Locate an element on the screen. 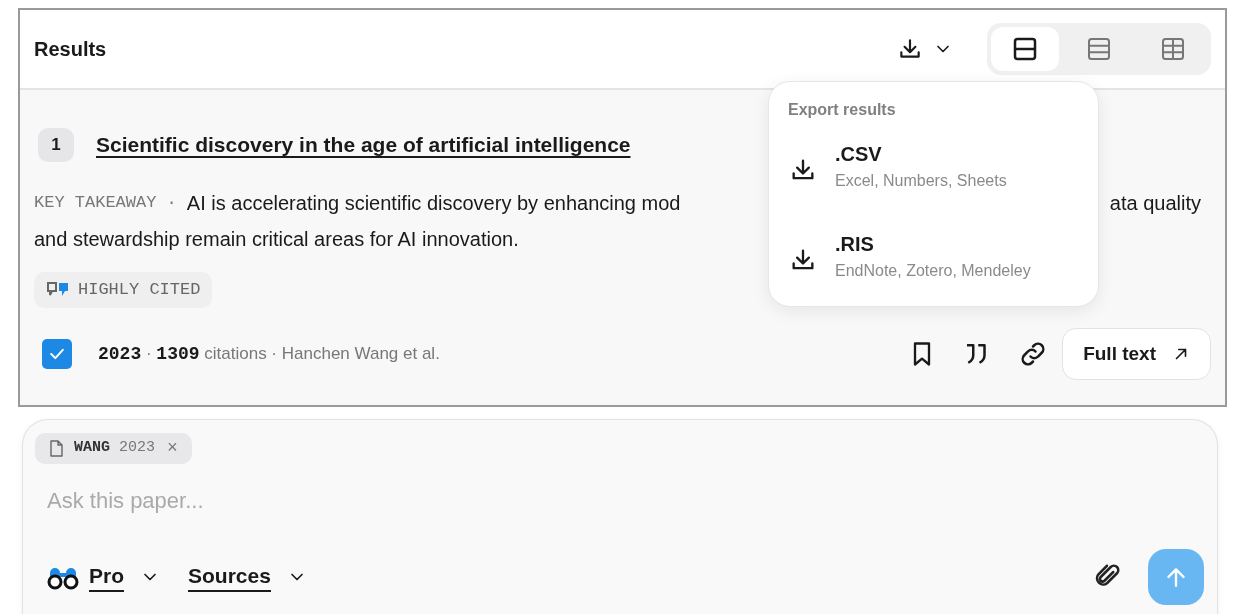  key-takeaway-label: KEY TAKEAWAY · is located at coordinates (105, 203).